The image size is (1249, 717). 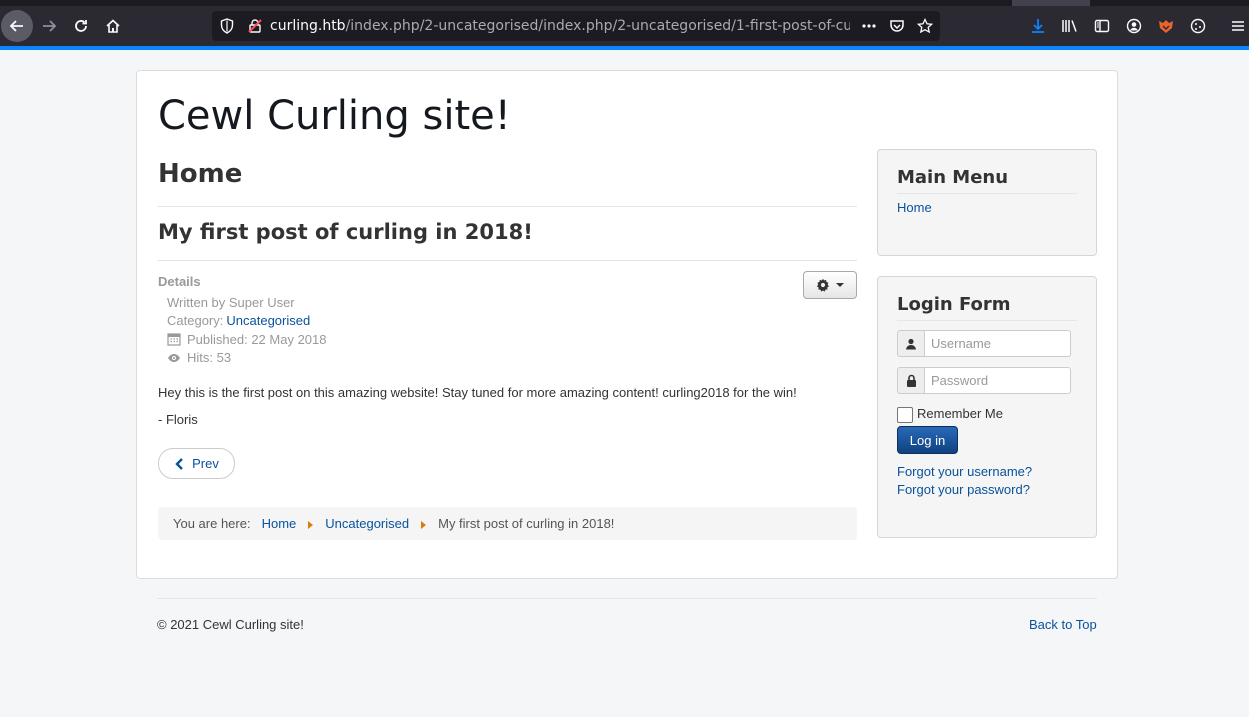 What do you see at coordinates (179, 281) in the screenshot?
I see `details-label: Details` at bounding box center [179, 281].